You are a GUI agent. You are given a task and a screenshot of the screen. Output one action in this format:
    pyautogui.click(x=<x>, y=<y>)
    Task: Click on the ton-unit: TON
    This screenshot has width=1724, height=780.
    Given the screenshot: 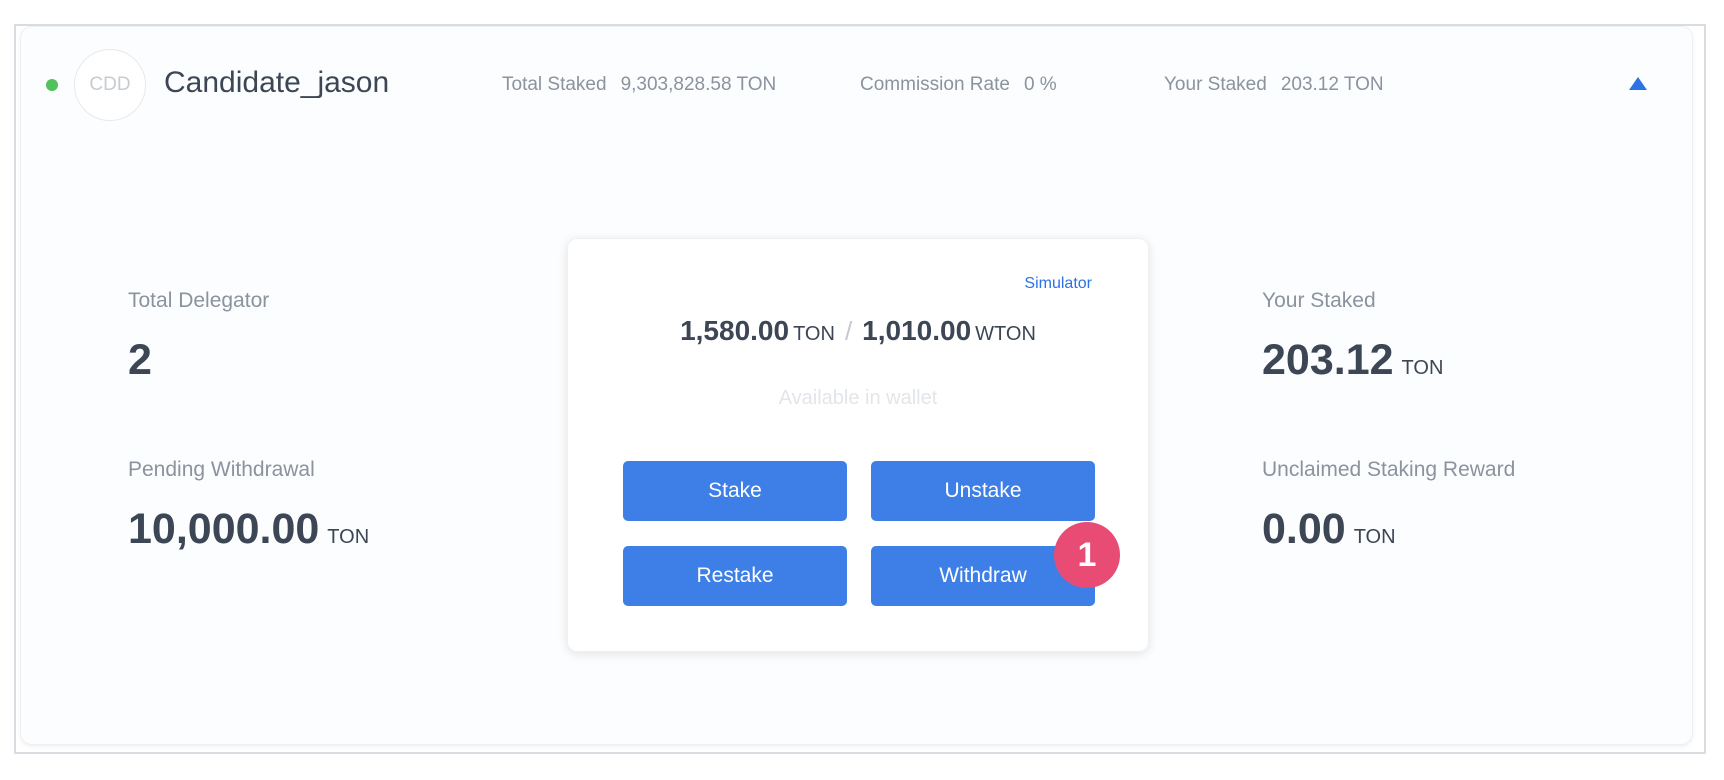 What is the action you would take?
    pyautogui.click(x=814, y=334)
    